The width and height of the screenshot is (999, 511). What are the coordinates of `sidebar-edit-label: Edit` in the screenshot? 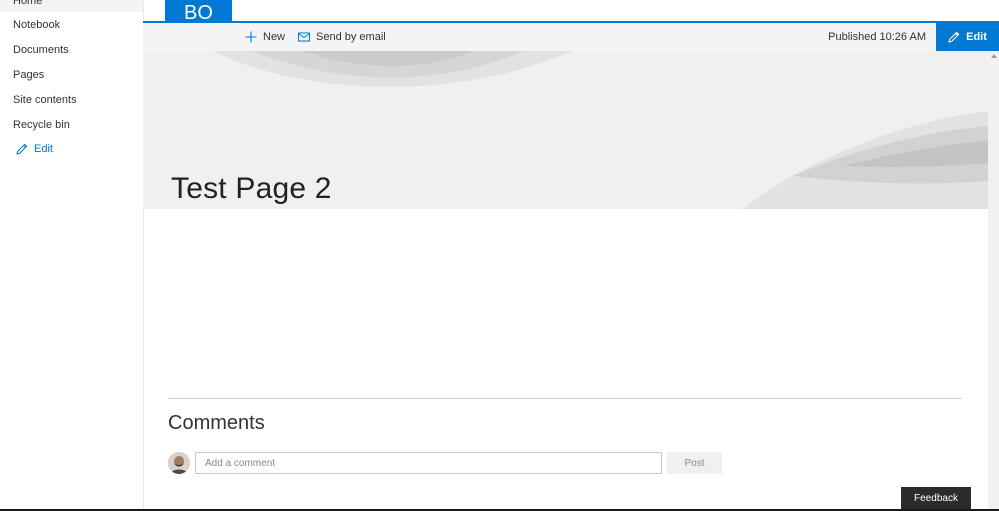 It's located at (43, 149).